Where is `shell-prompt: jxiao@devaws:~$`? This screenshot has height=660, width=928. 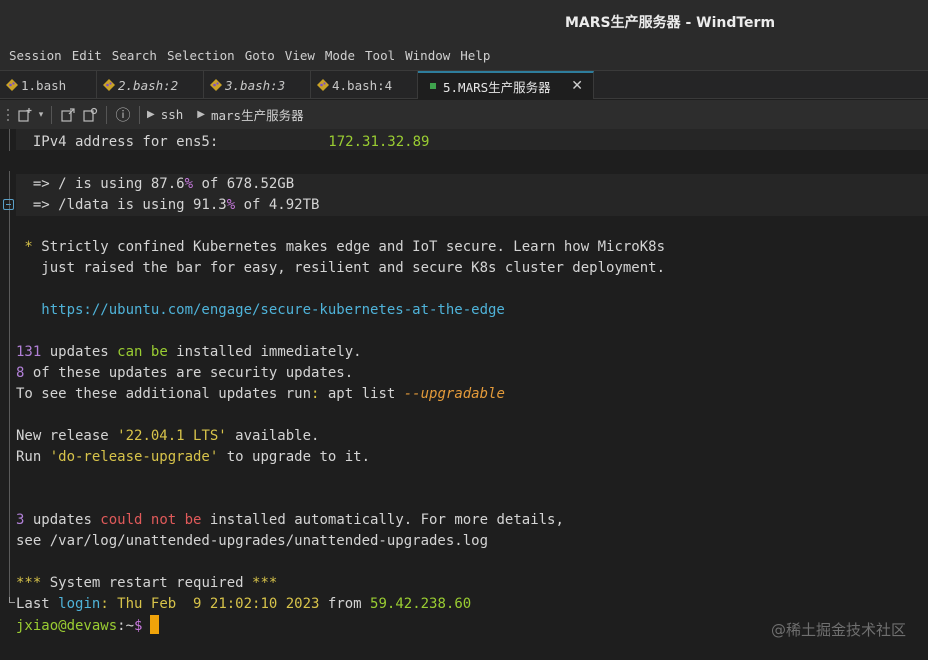
shell-prompt: jxiao@devaws:~$ is located at coordinates (88, 625).